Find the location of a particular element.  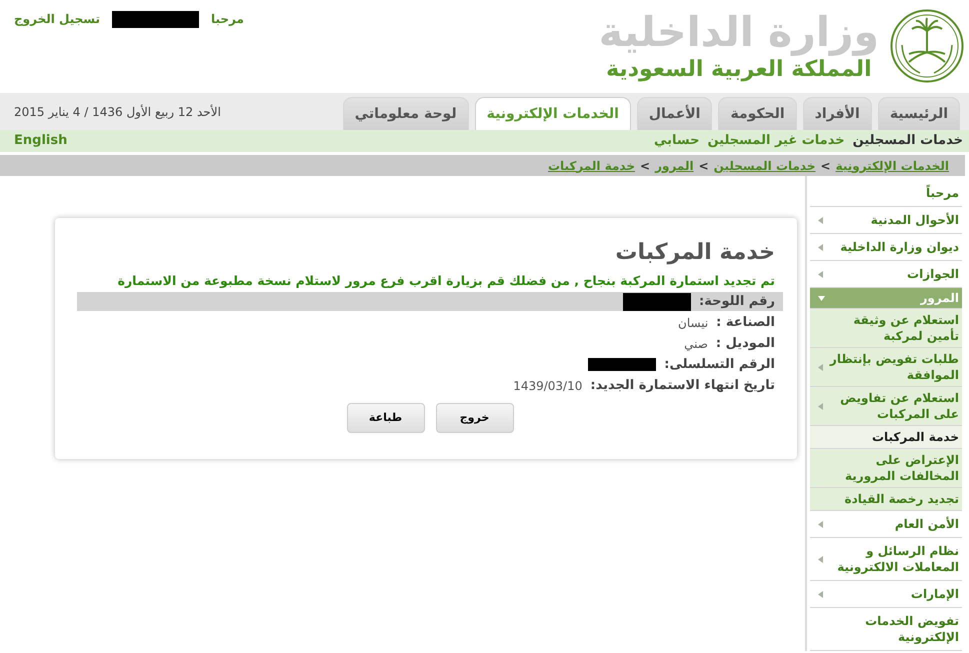

subnav-link: حسابي is located at coordinates (677, 141).